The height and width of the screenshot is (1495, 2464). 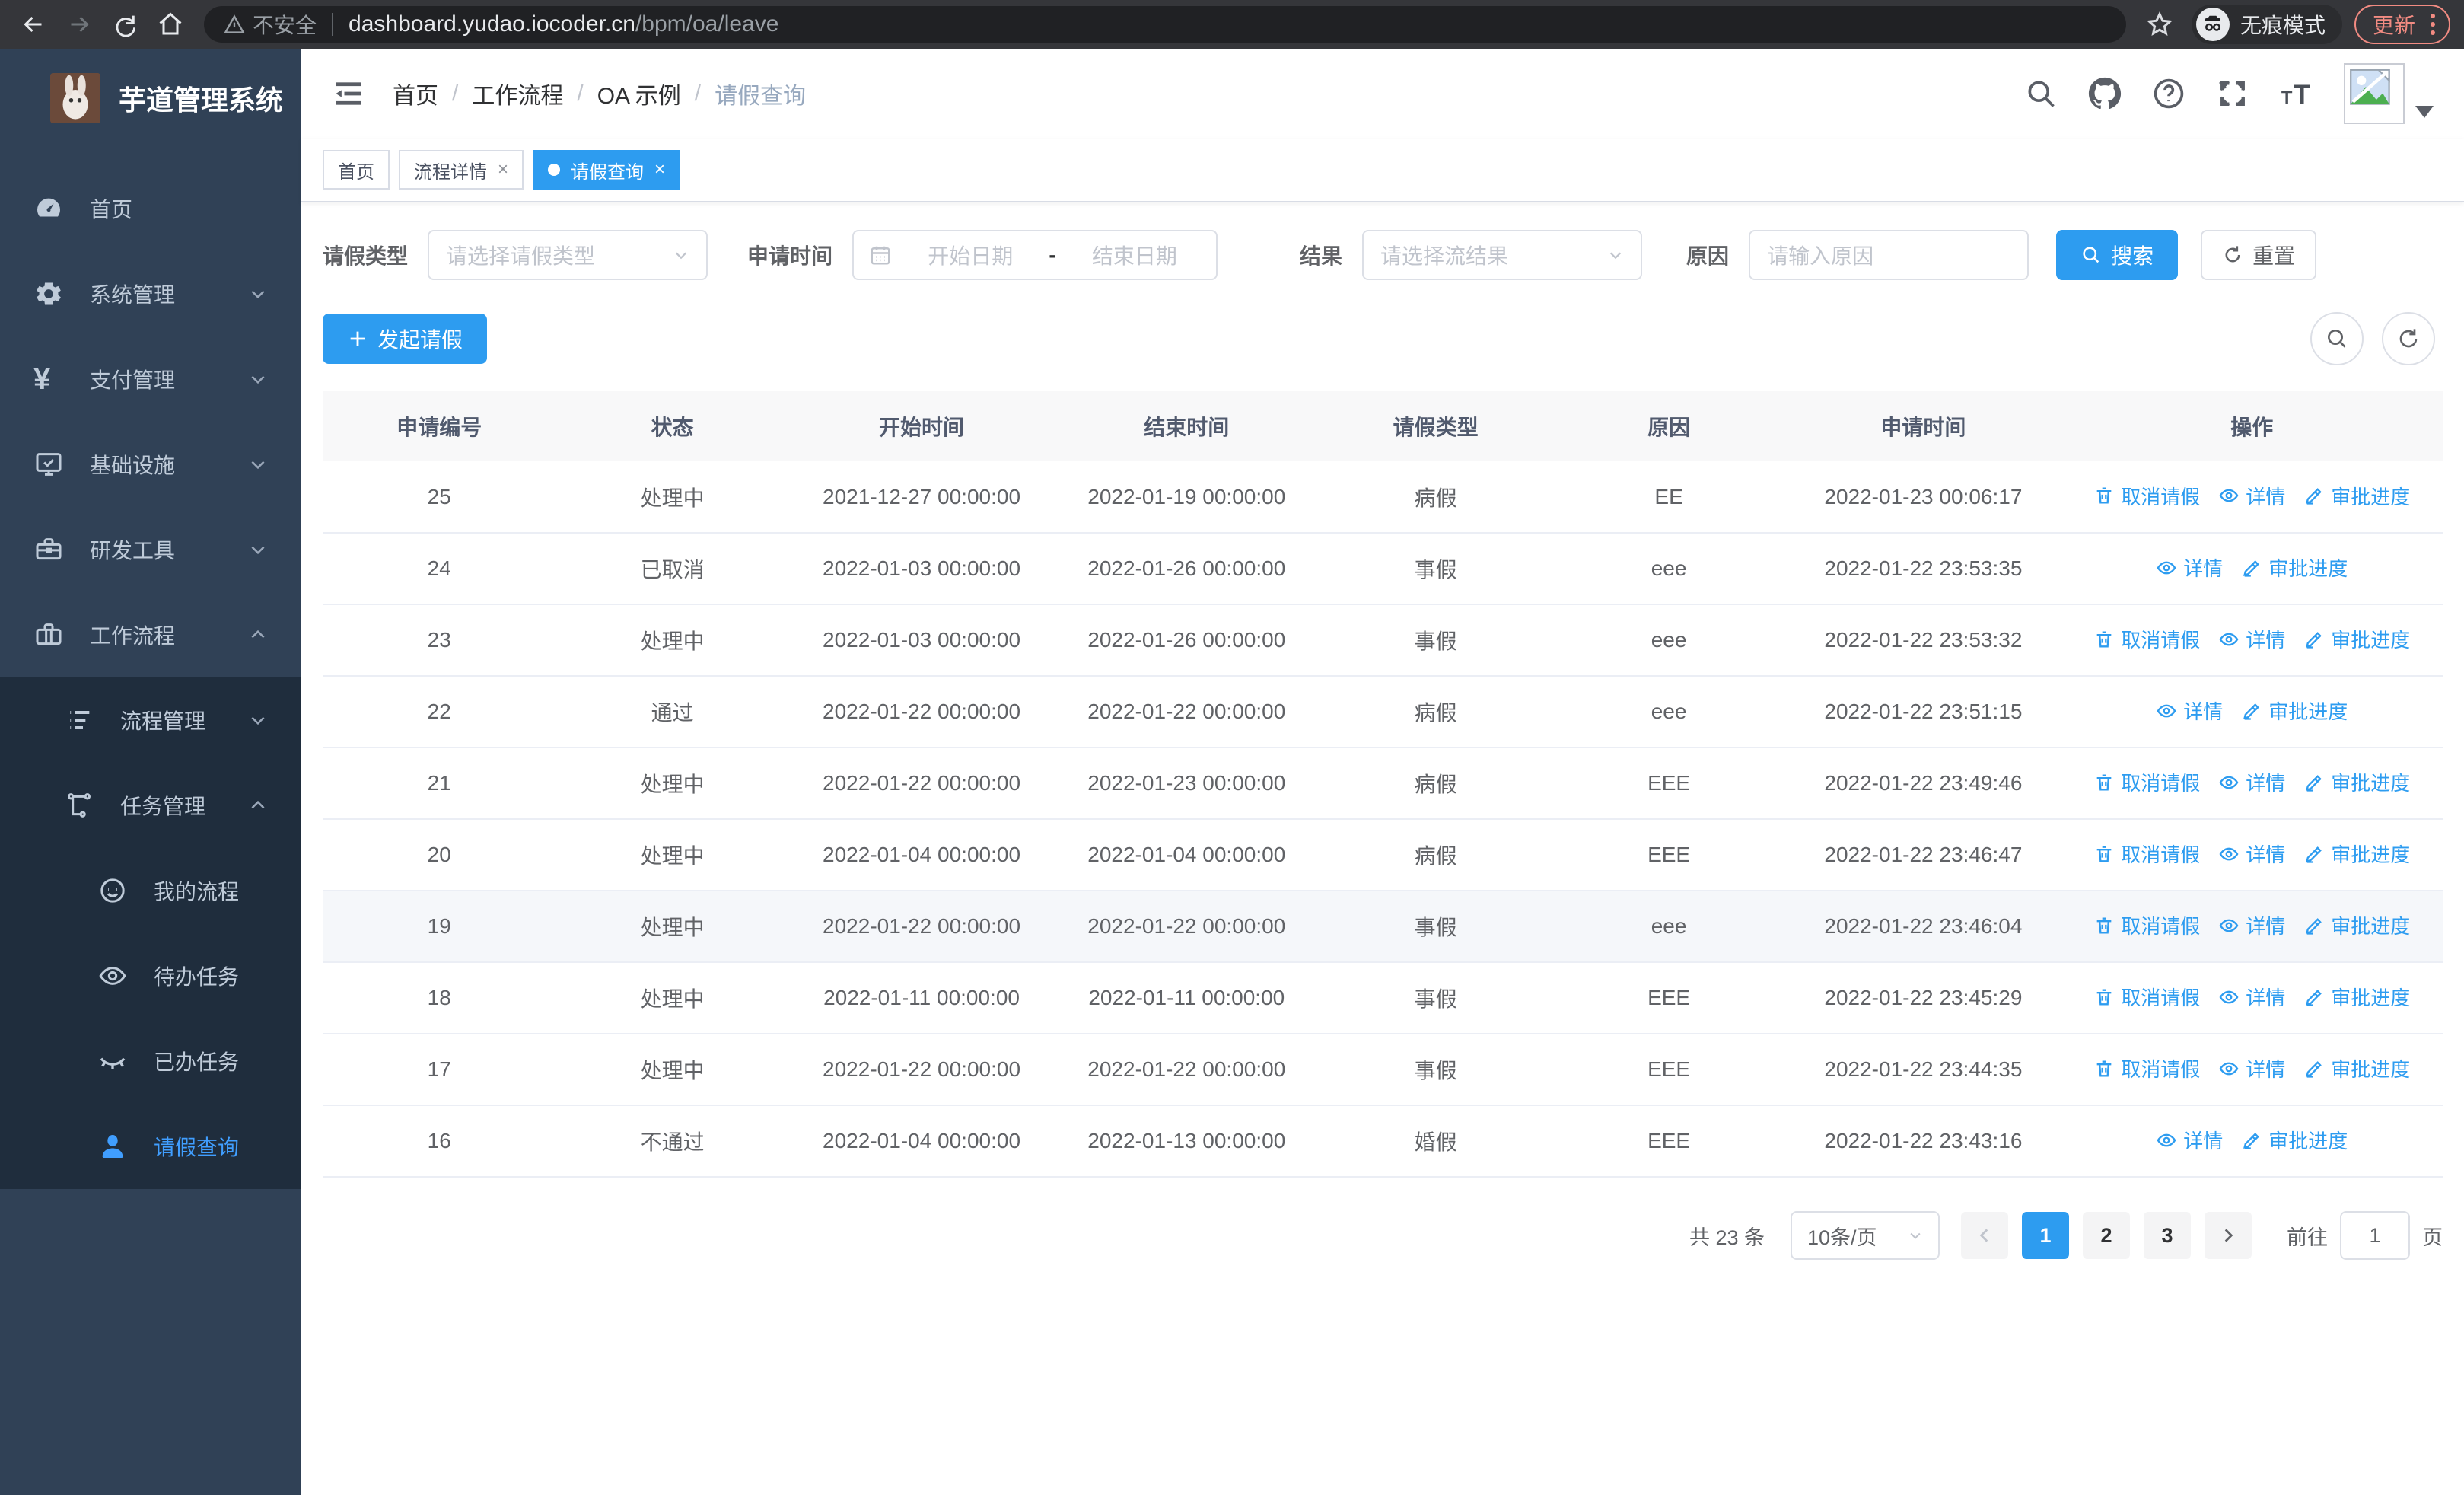 I want to click on page-size-select: 10条/页, so click(x=1865, y=1235).